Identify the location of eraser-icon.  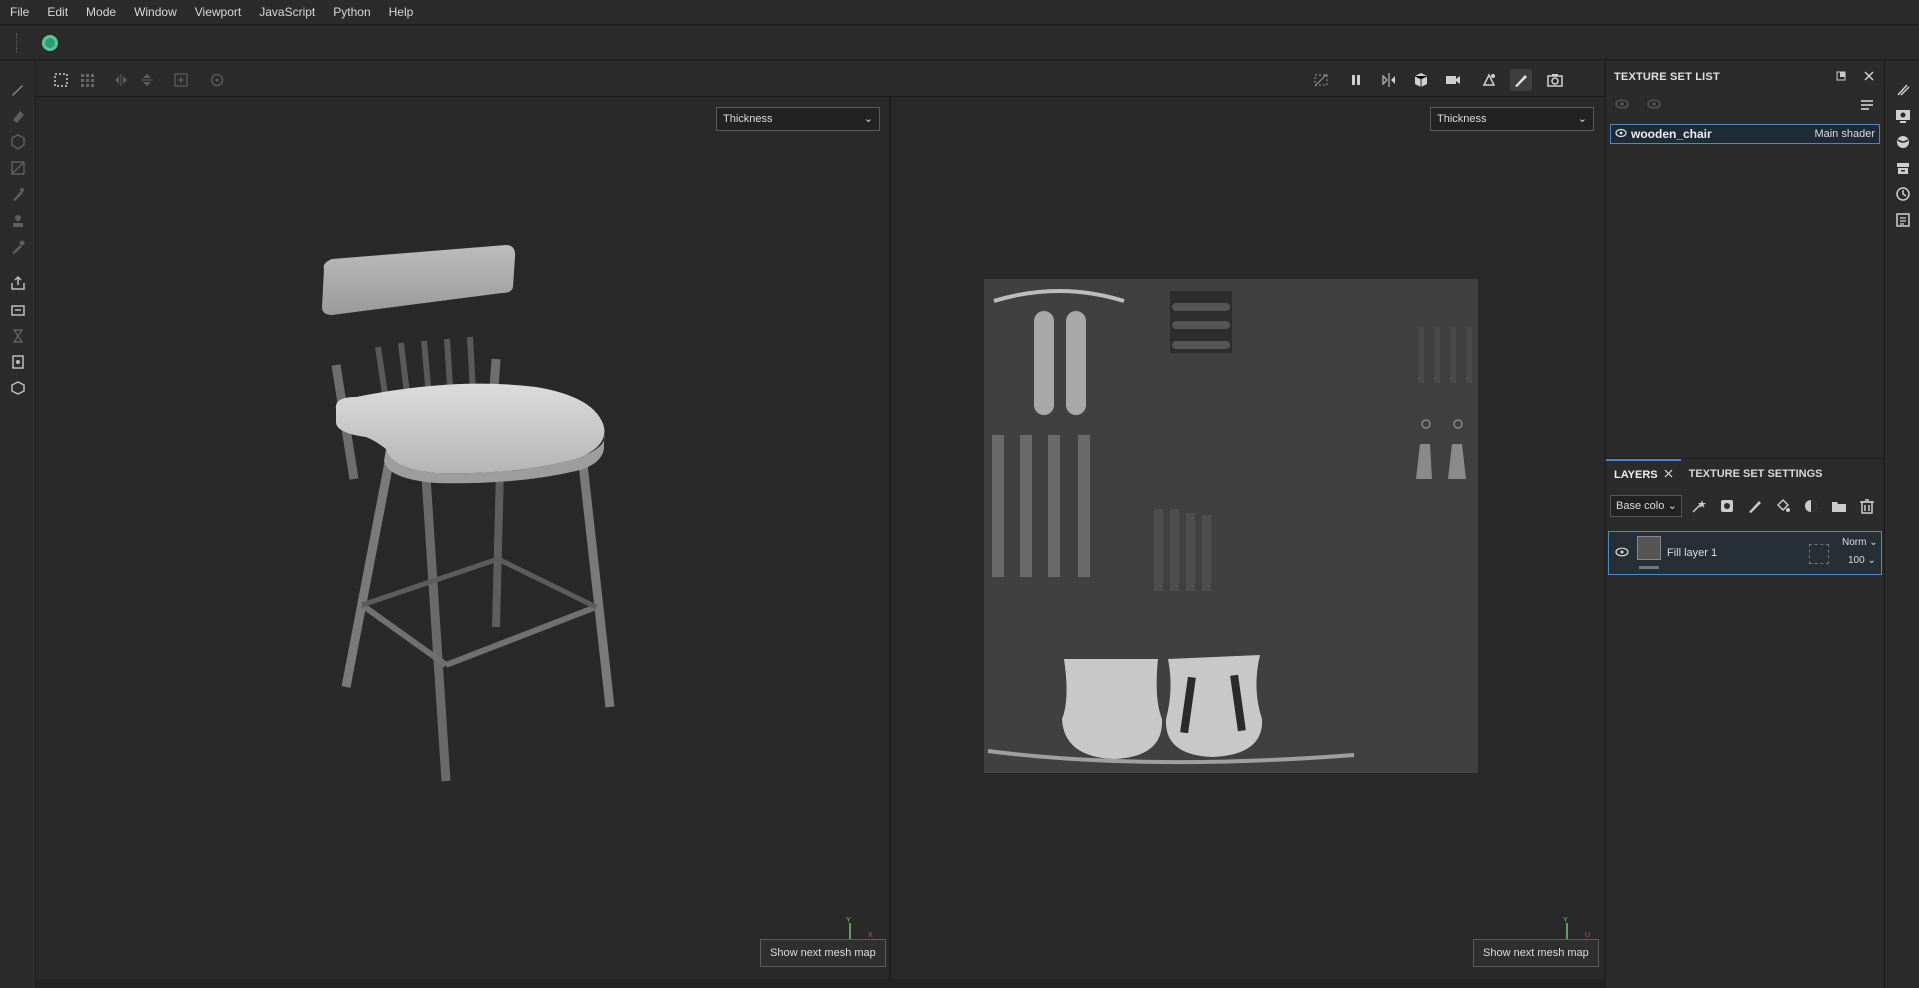
(18, 116).